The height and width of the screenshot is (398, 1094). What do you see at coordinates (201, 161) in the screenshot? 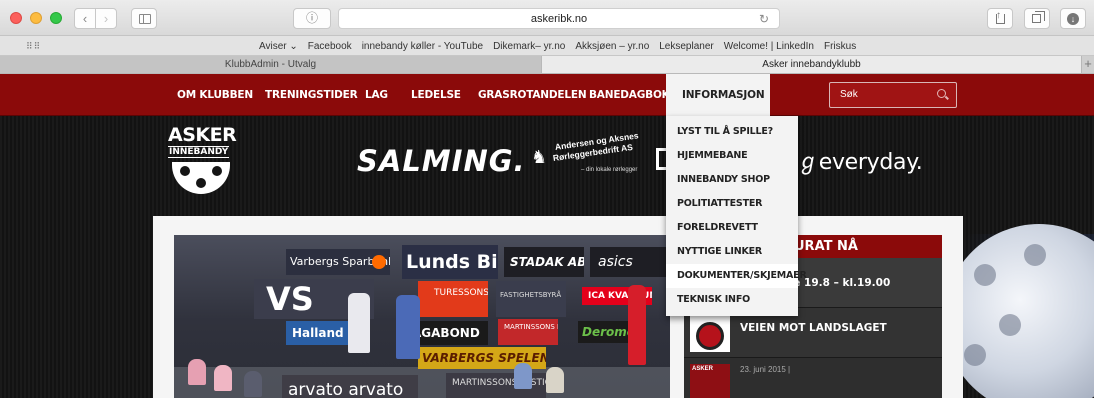
I see `club-logo: ASKER INNEBANDY` at bounding box center [201, 161].